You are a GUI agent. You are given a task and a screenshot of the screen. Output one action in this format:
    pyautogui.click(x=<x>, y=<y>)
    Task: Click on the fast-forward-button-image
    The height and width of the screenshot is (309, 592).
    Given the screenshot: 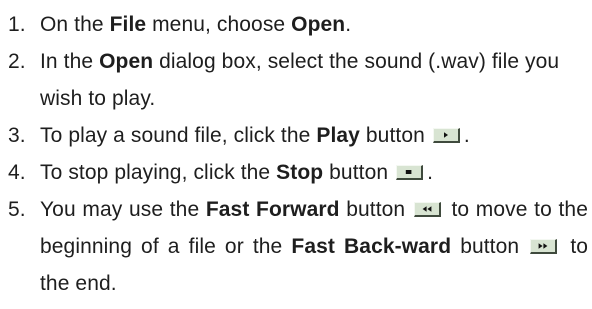 What is the action you would take?
    pyautogui.click(x=544, y=246)
    